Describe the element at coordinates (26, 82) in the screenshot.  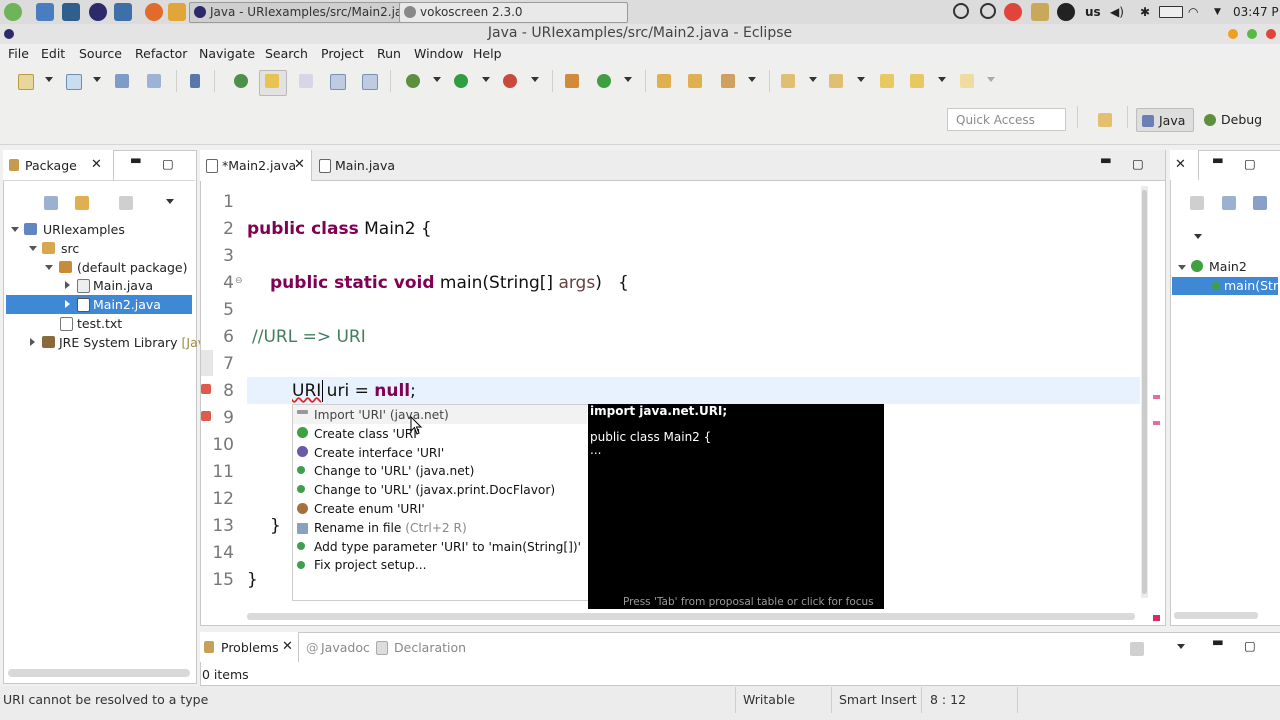
I see `new-icon` at that location.